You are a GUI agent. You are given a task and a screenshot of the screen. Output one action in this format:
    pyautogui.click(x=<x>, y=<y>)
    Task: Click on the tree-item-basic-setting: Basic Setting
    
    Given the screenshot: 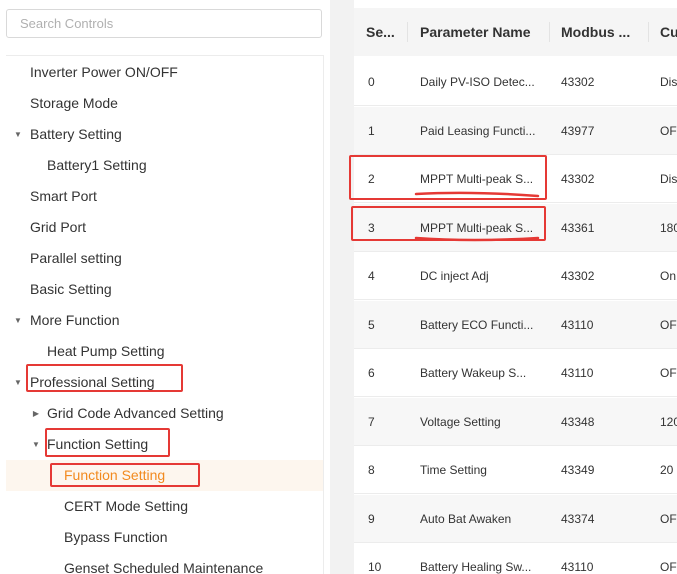 What is the action you would take?
    pyautogui.click(x=164, y=289)
    